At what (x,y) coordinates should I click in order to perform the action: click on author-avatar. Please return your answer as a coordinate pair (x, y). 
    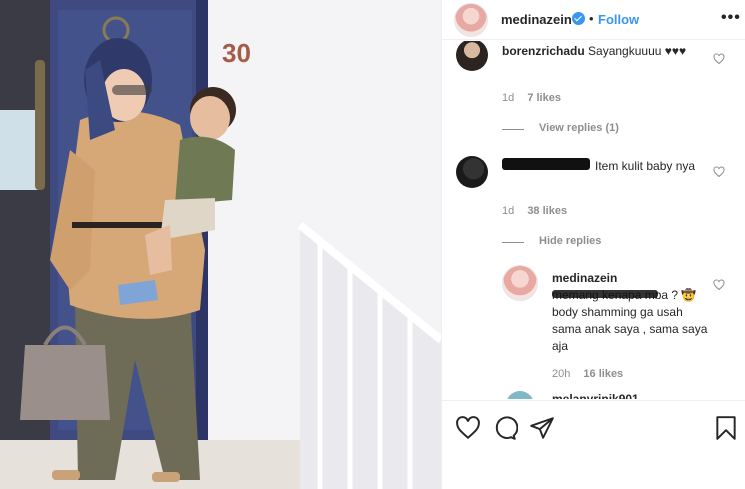
    Looking at the image, I should click on (471, 20).